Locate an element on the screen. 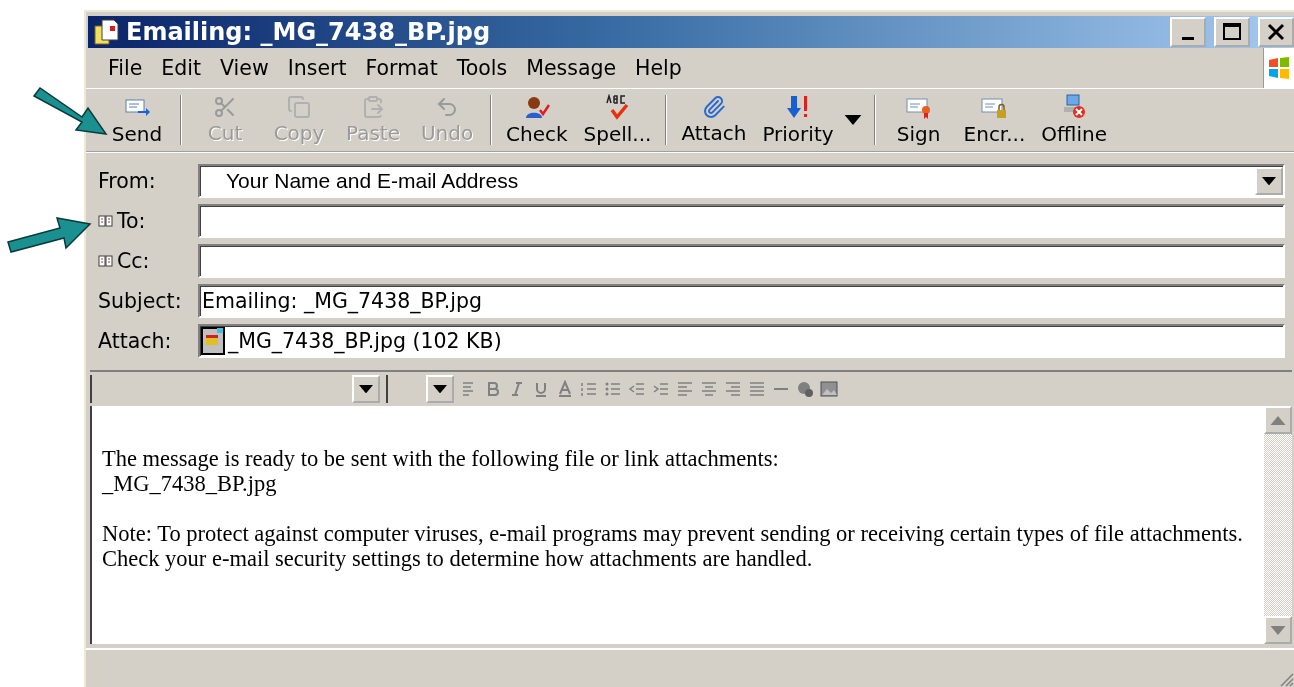 This screenshot has height=687, width=1294. size-dropdown is located at coordinates (420, 389).